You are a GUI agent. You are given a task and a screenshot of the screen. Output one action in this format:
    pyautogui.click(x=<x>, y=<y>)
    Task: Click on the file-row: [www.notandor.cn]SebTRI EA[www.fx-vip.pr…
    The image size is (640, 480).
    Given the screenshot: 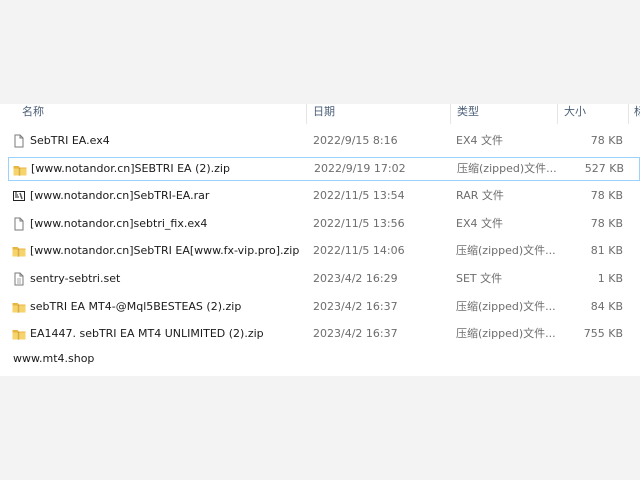 What is the action you would take?
    pyautogui.click(x=324, y=251)
    